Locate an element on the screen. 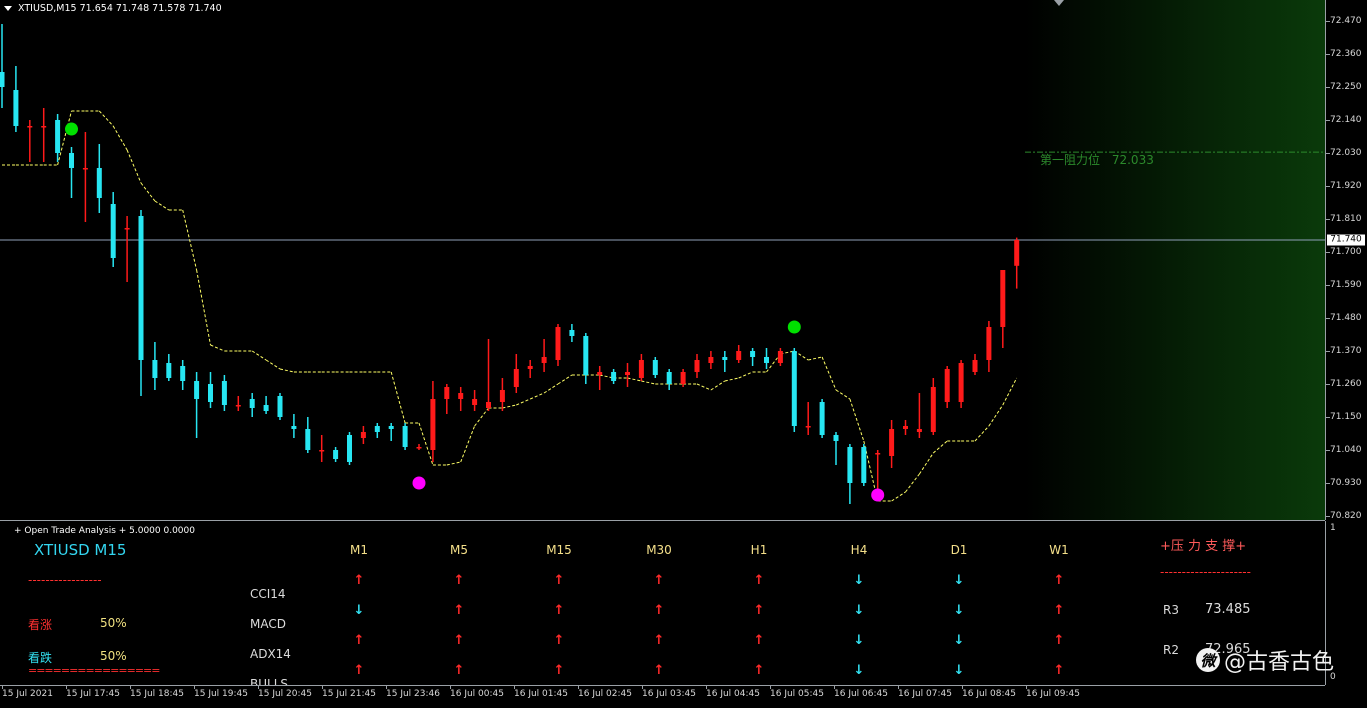  time-axis-label: 16 Jul 00:45 is located at coordinates (477, 694).